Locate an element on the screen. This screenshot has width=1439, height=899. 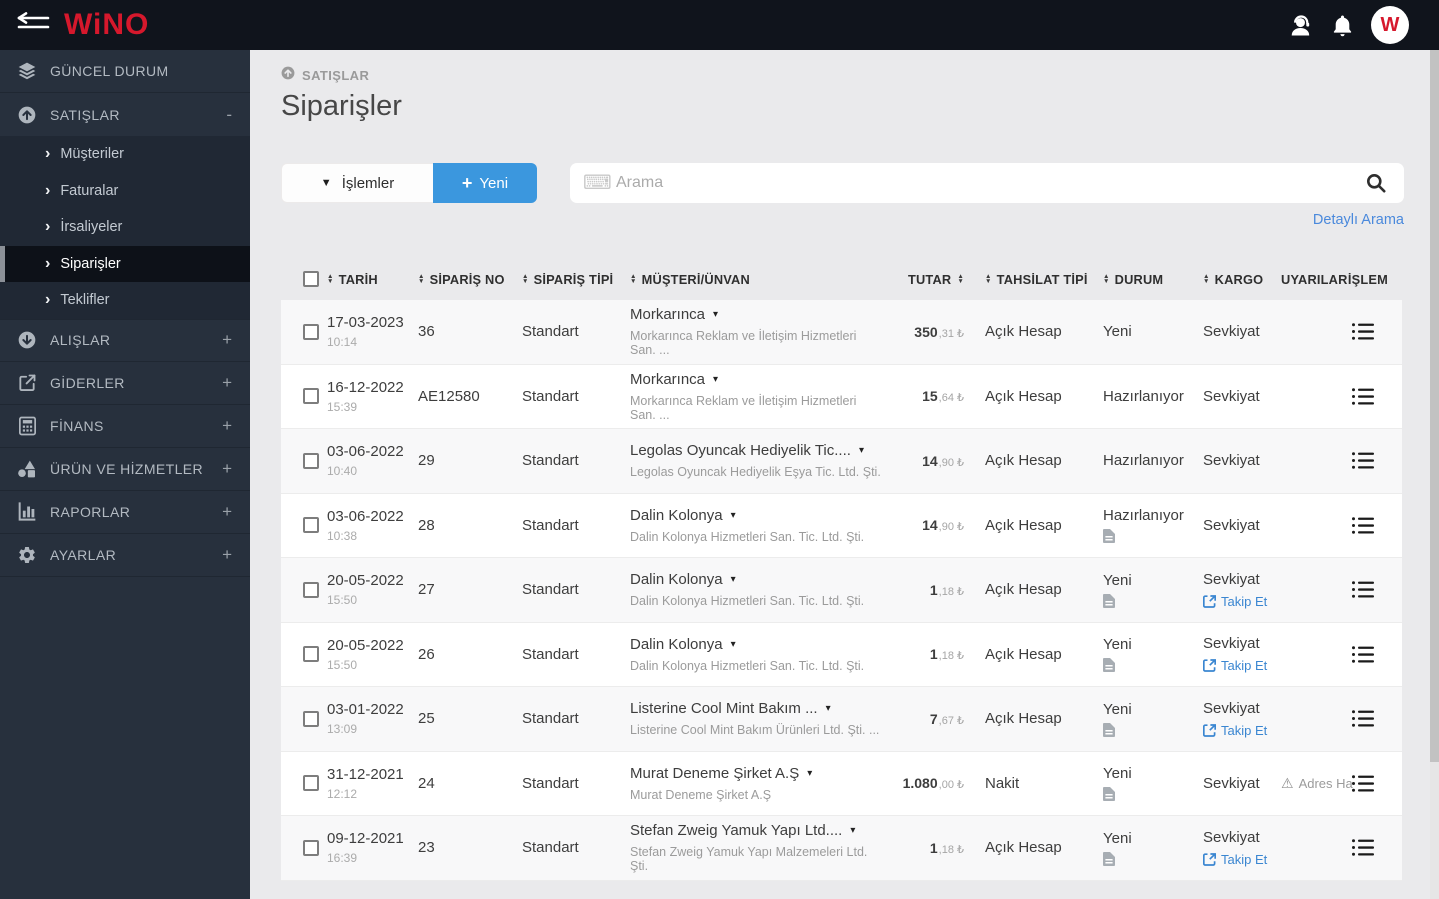
sidebar-item-siparisler: › Siparişler is located at coordinates (125, 263).